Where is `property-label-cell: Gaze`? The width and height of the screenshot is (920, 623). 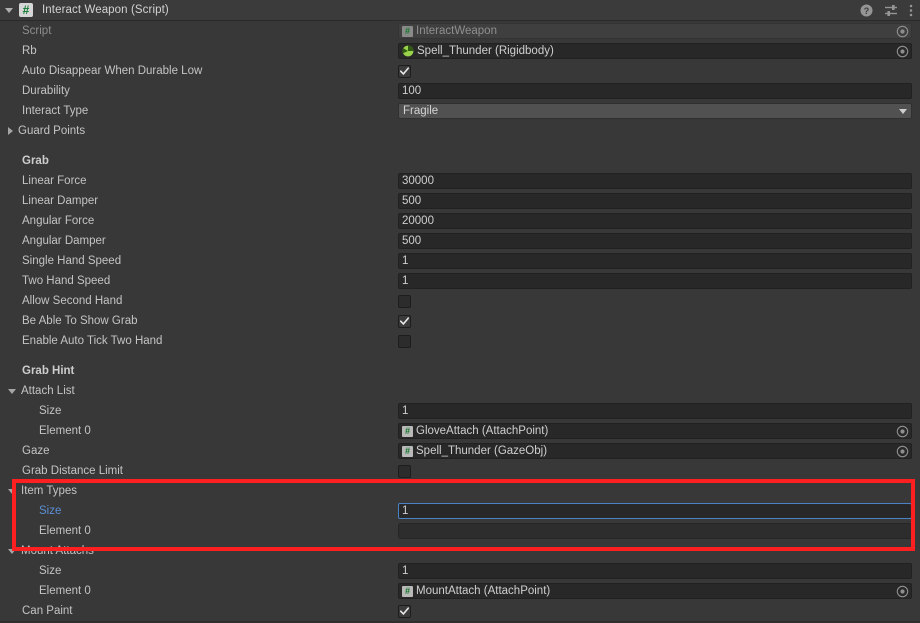 property-label-cell: Gaze is located at coordinates (199, 451).